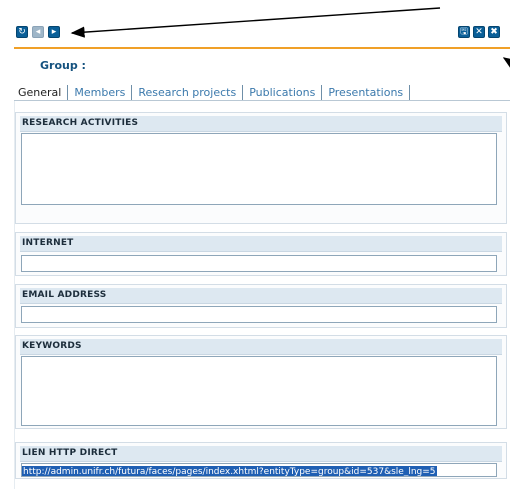  What do you see at coordinates (261, 254) in the screenshot?
I see `internet-section: INTERNET` at bounding box center [261, 254].